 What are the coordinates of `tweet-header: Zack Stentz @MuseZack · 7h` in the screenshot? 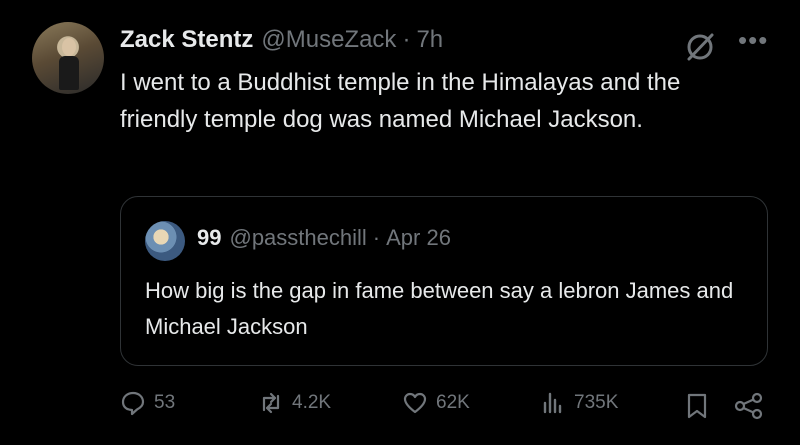 It's located at (281, 40).